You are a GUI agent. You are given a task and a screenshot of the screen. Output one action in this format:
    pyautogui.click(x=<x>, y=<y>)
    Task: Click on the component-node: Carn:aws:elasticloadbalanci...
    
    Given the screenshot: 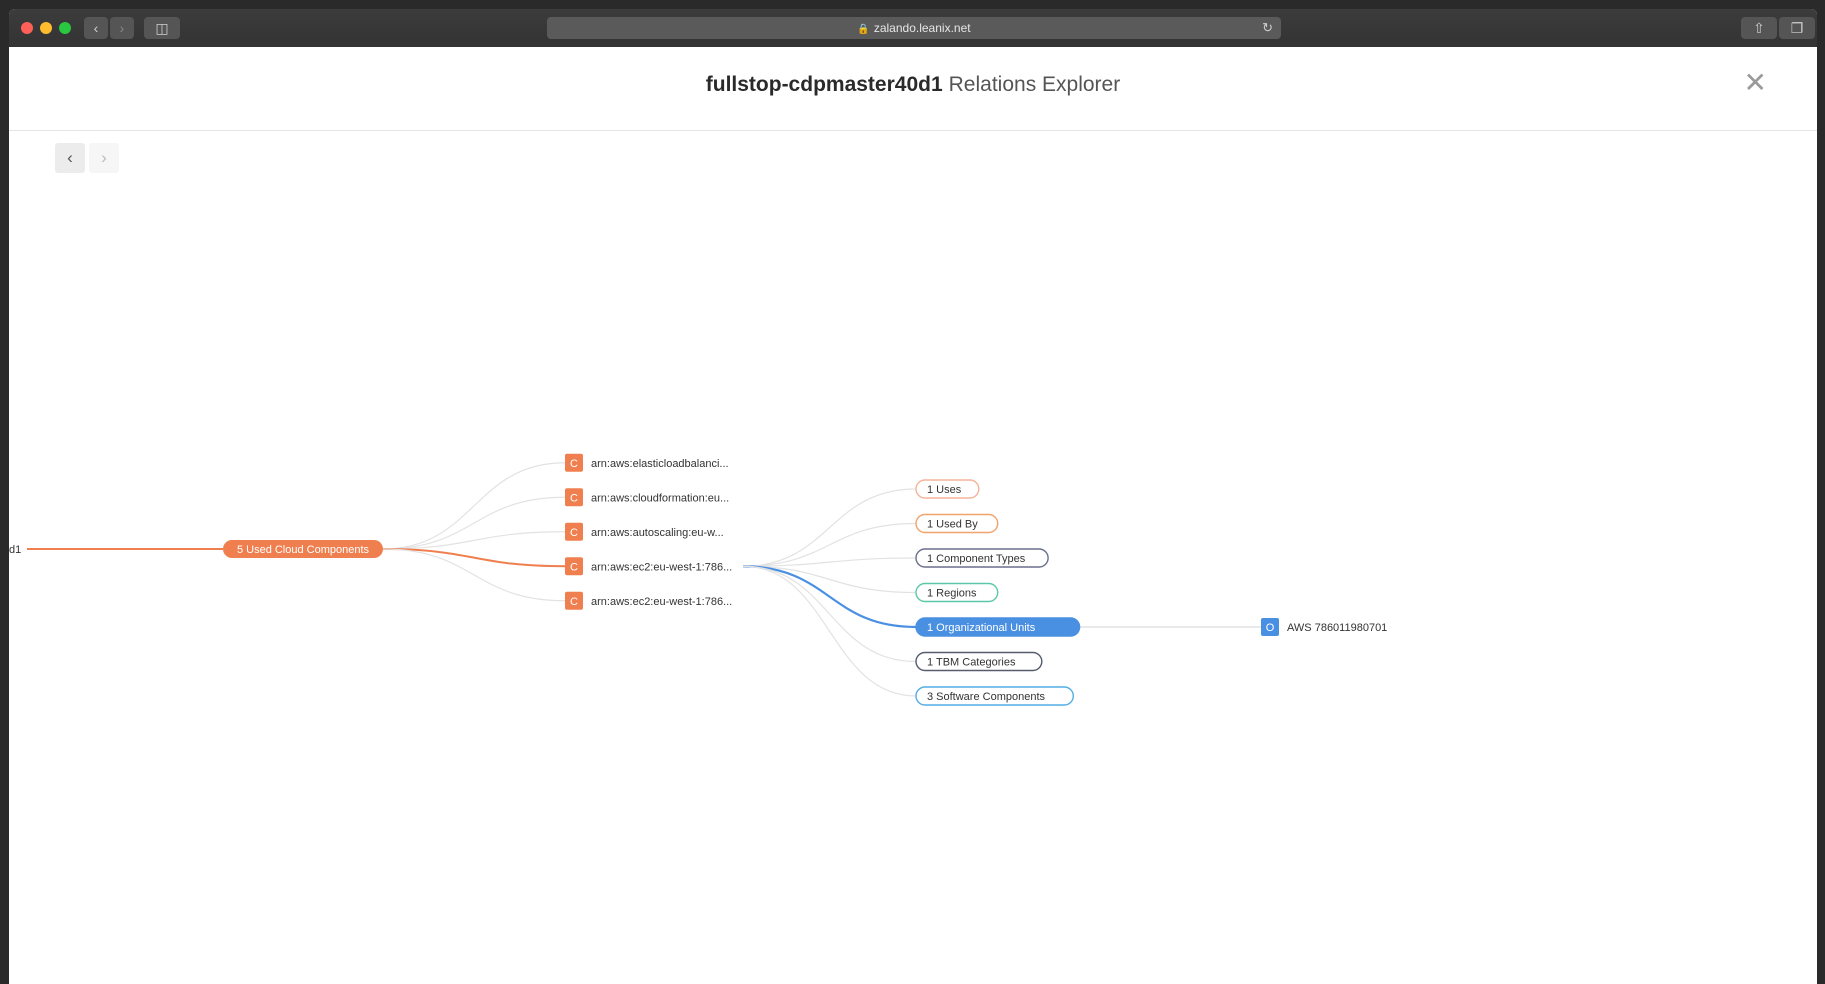 What is the action you would take?
    pyautogui.click(x=647, y=462)
    